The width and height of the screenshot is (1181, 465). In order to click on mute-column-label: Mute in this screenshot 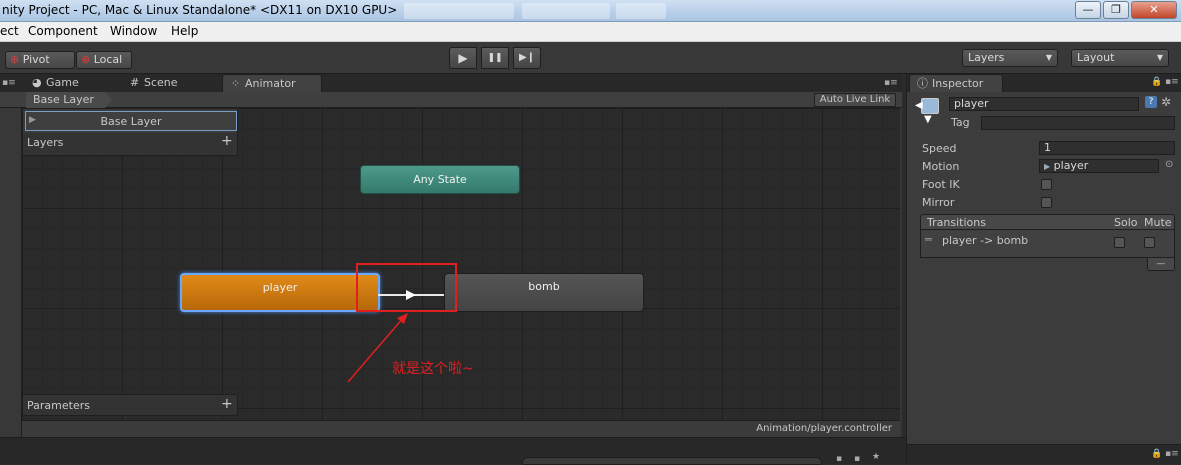, I will do `click(1158, 222)`.